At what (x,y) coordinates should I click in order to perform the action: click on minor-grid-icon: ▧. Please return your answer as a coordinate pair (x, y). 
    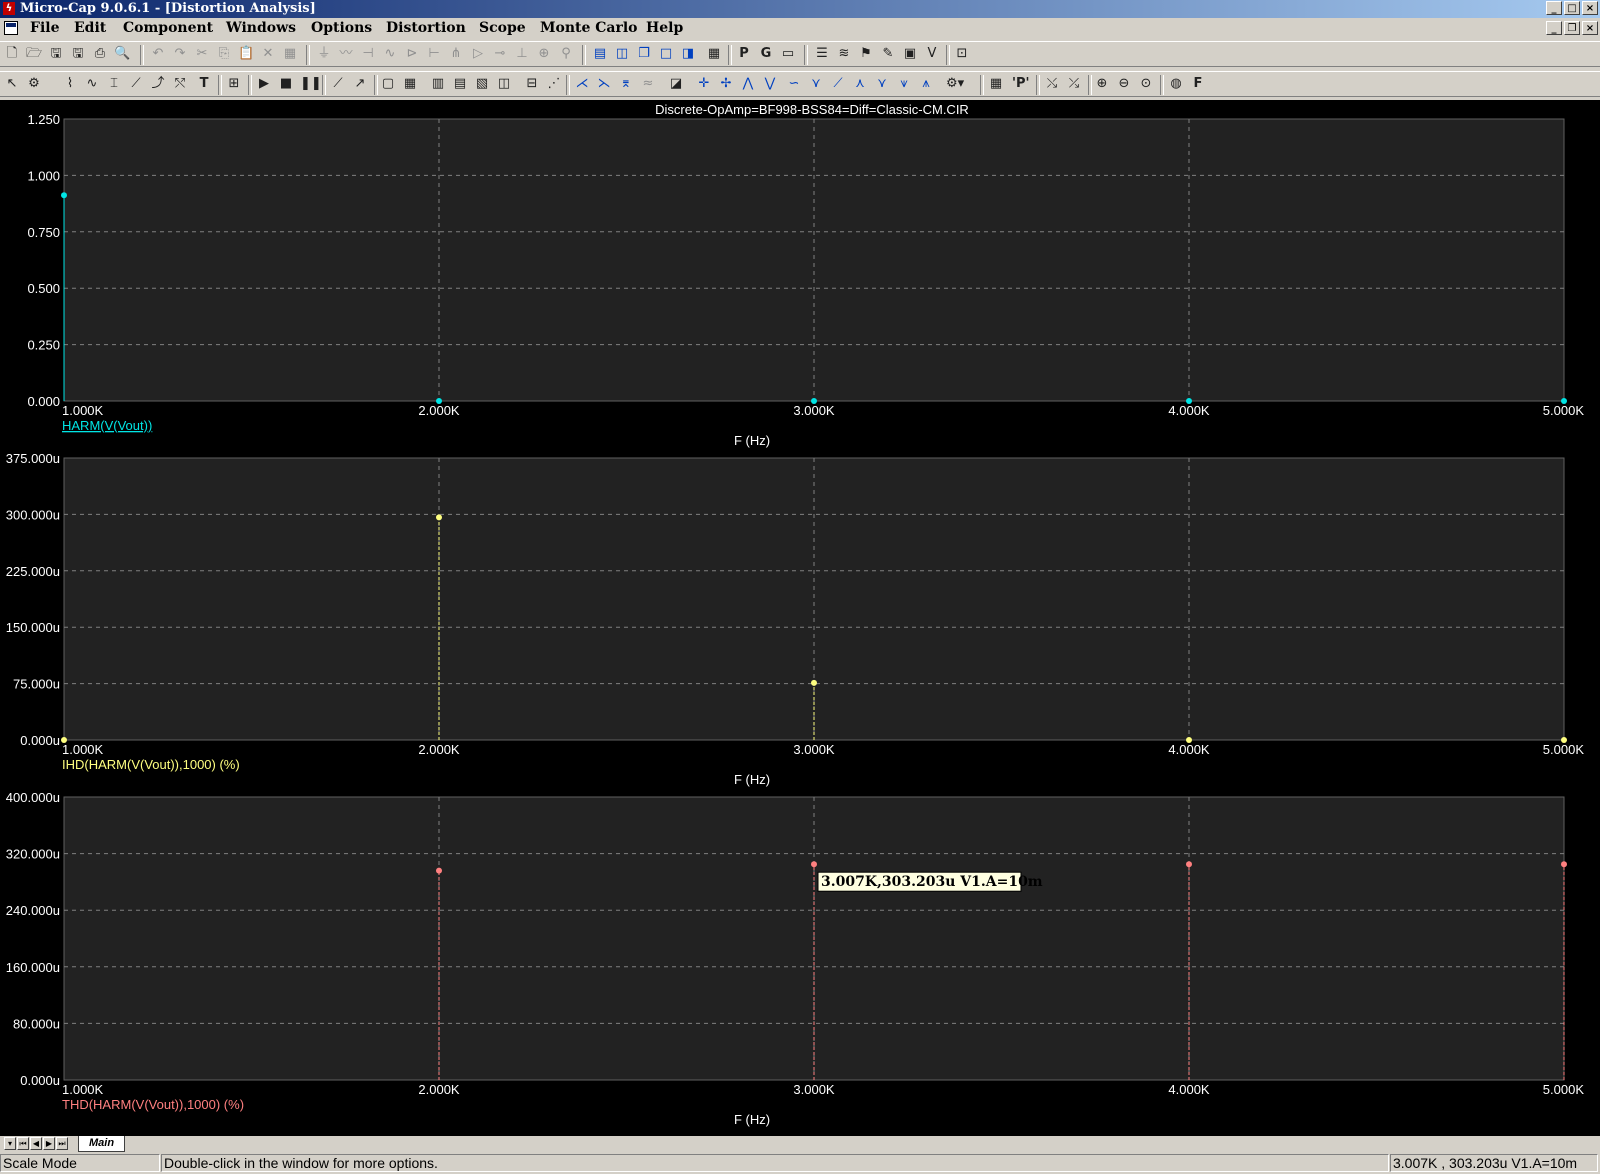
    Looking at the image, I should click on (482, 84).